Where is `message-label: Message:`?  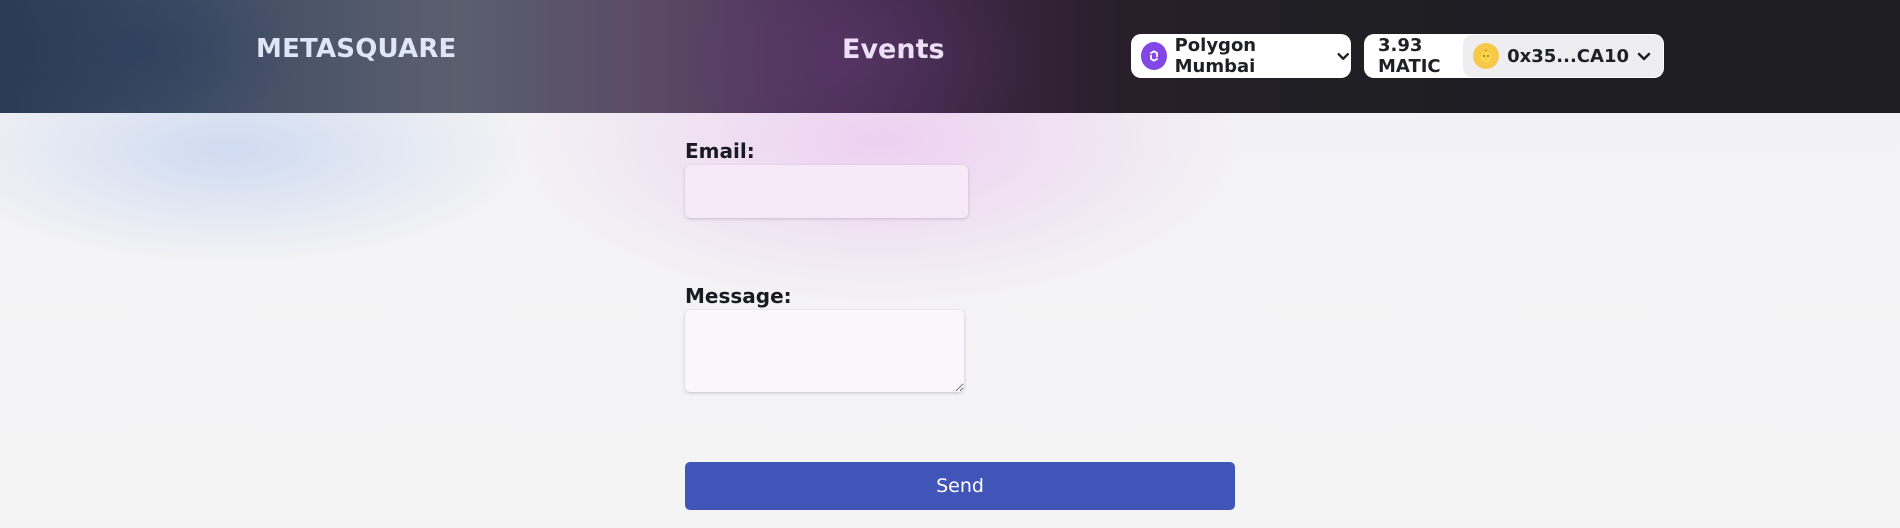 message-label: Message: is located at coordinates (738, 296).